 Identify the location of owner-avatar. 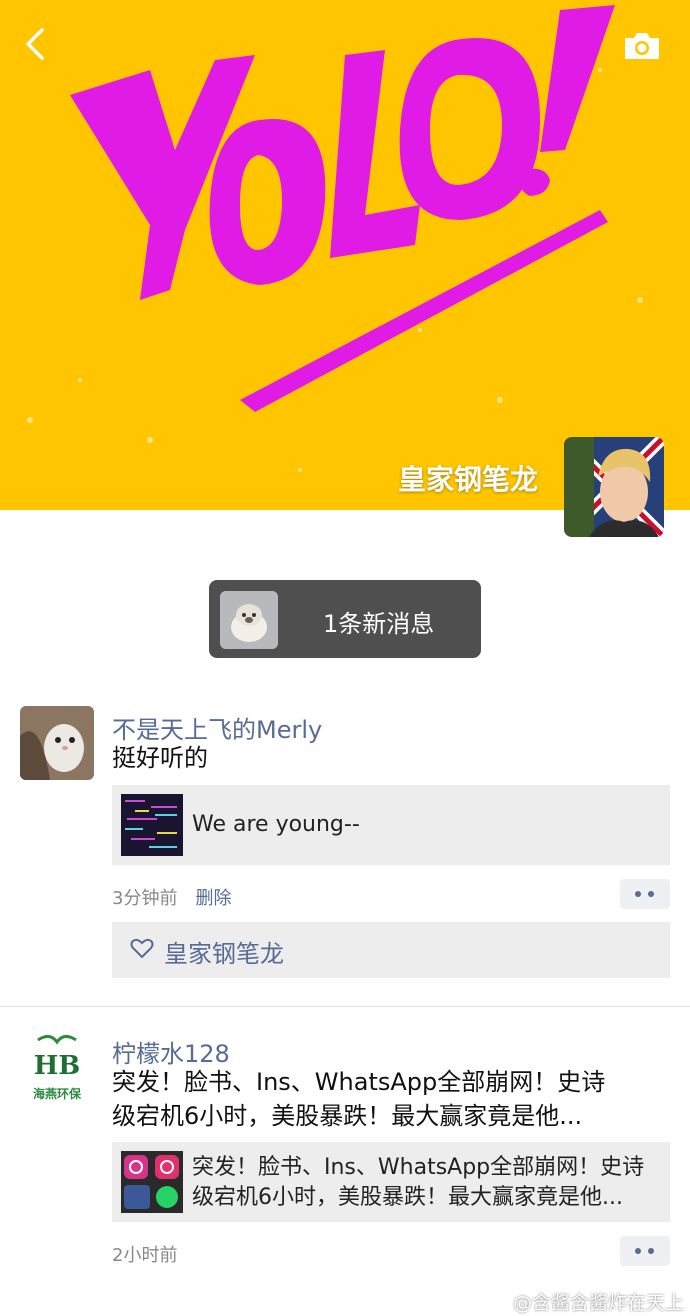
(614, 487).